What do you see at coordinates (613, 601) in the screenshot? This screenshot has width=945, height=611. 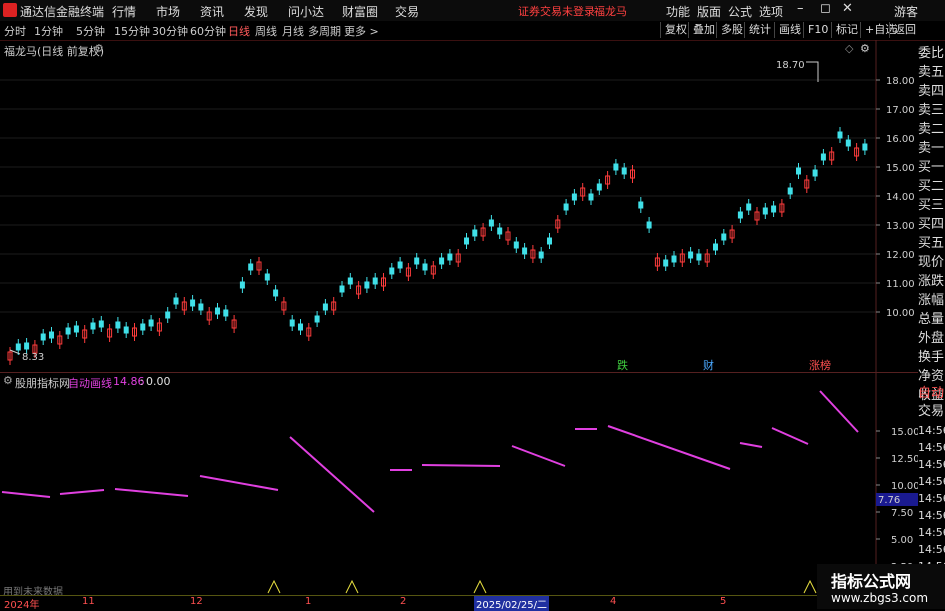 I see `date-label-4: 4` at bounding box center [613, 601].